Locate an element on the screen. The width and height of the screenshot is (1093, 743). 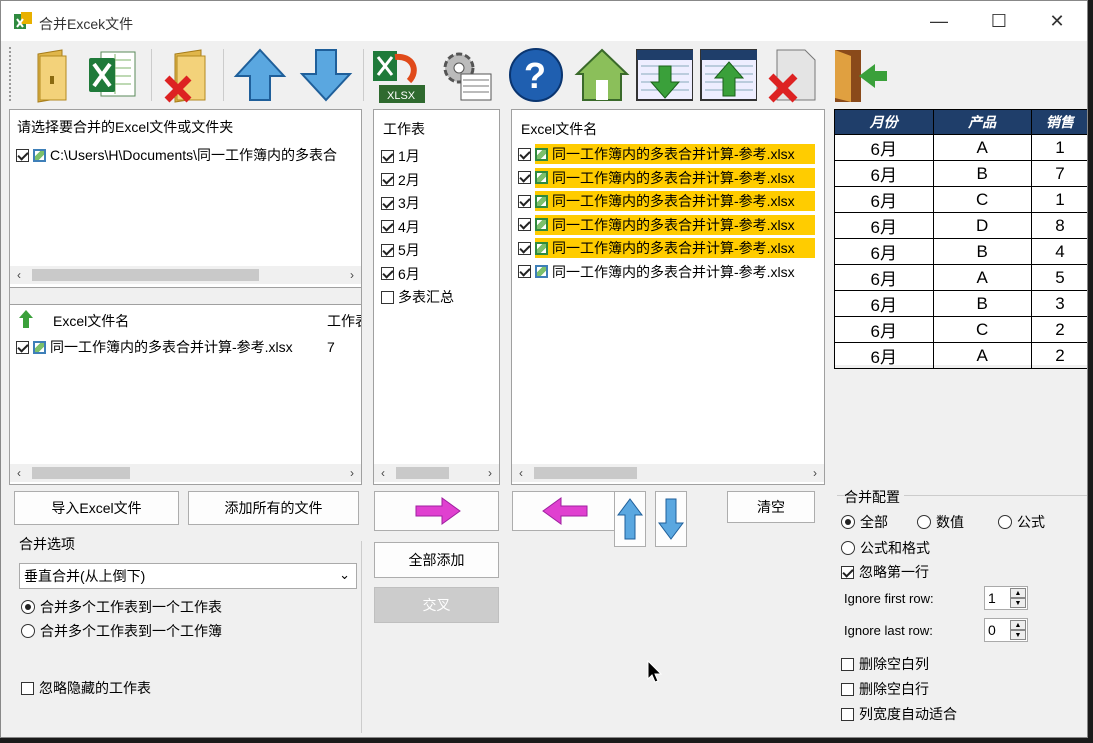
radio-formula-format: 公式和格式 is located at coordinates (885, 548).